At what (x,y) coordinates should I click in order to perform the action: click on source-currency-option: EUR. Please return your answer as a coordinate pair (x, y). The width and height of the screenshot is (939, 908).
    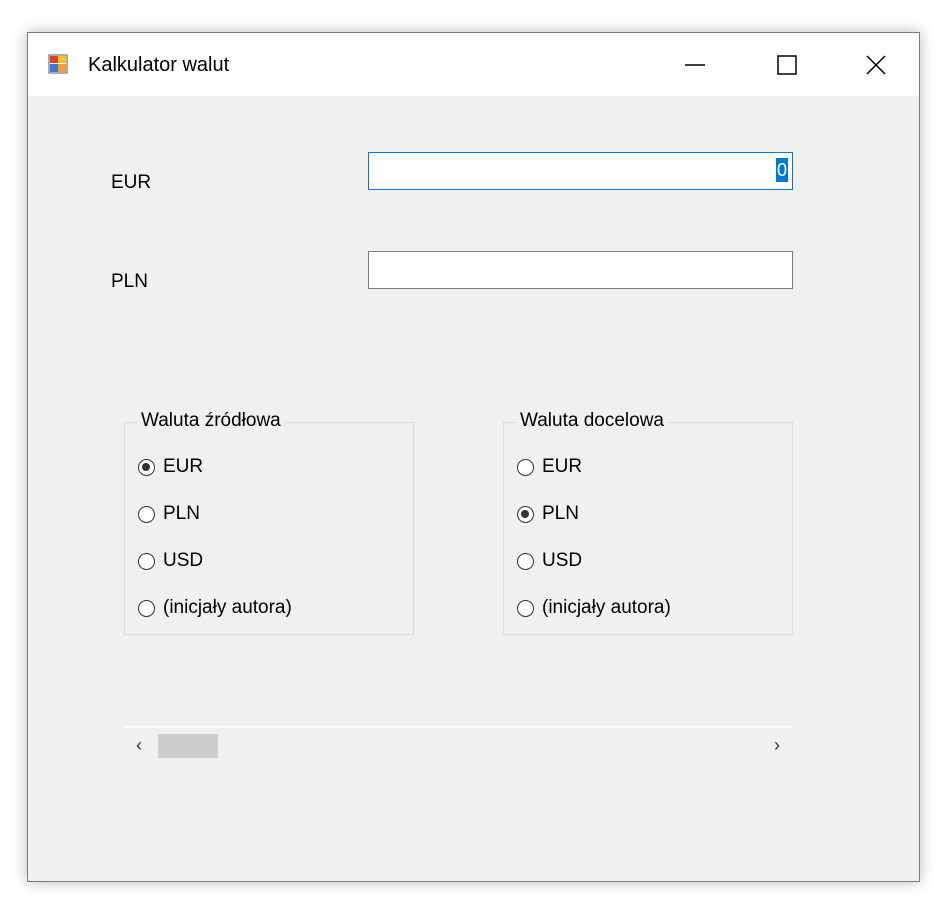
    Looking at the image, I should click on (170, 467).